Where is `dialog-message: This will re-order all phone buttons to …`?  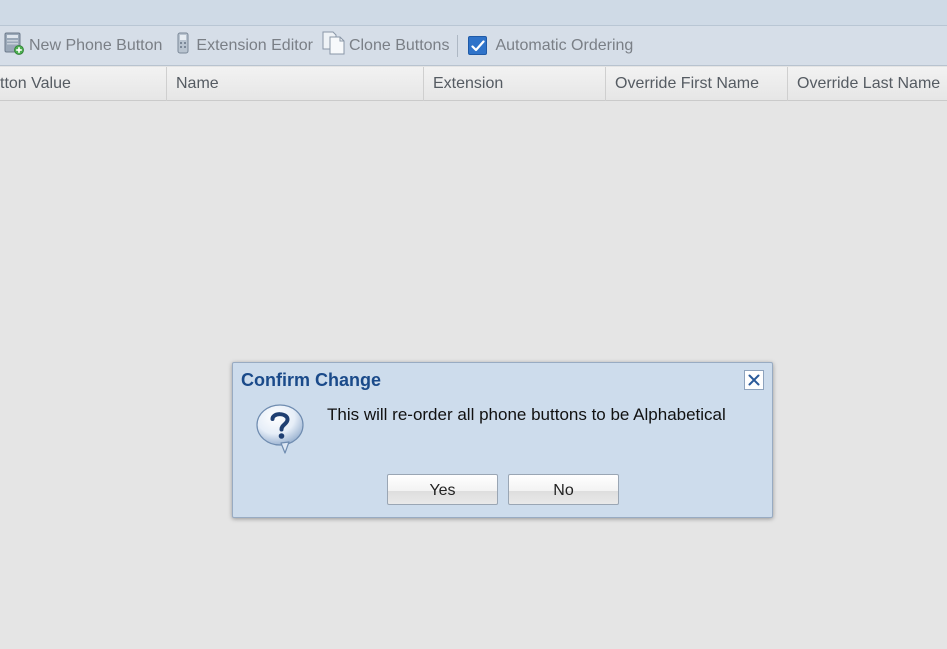
dialog-message: This will re-order all phone buttons to … is located at coordinates (526, 414).